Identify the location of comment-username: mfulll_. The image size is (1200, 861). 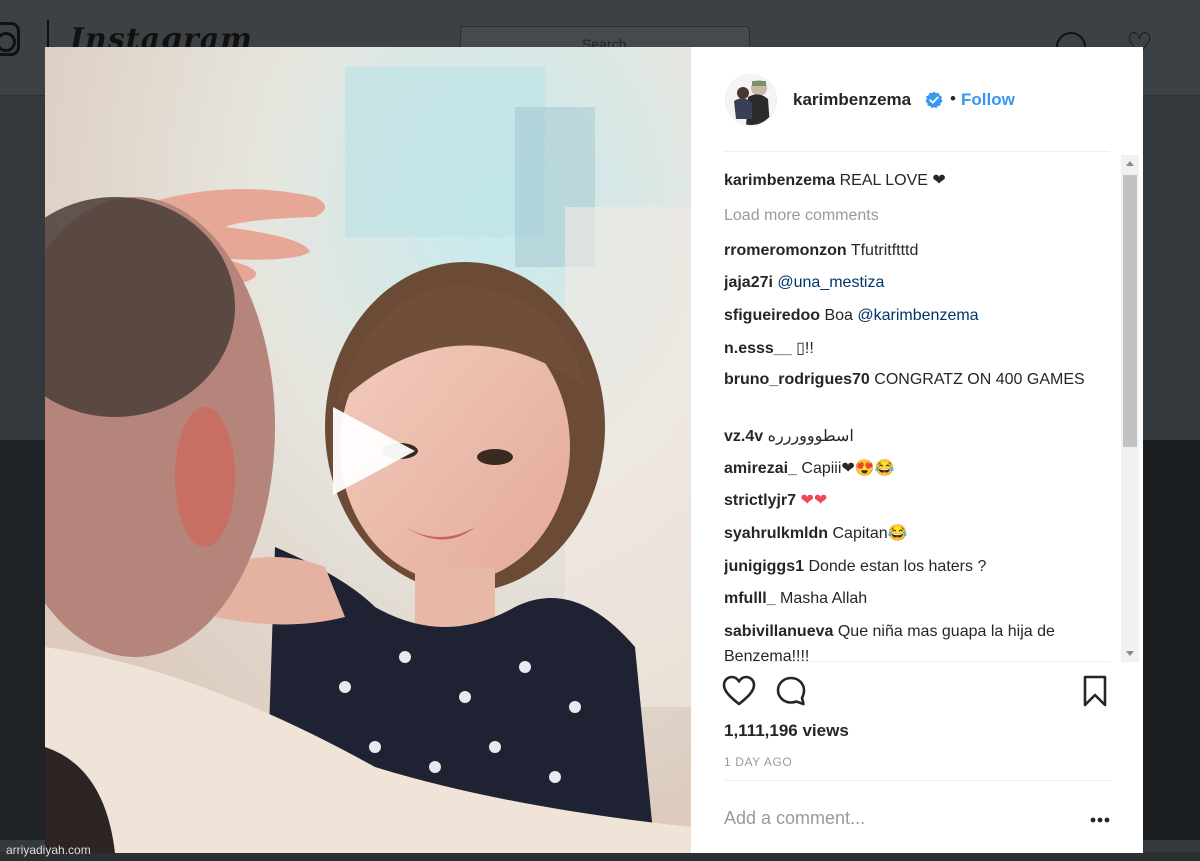
(750, 598).